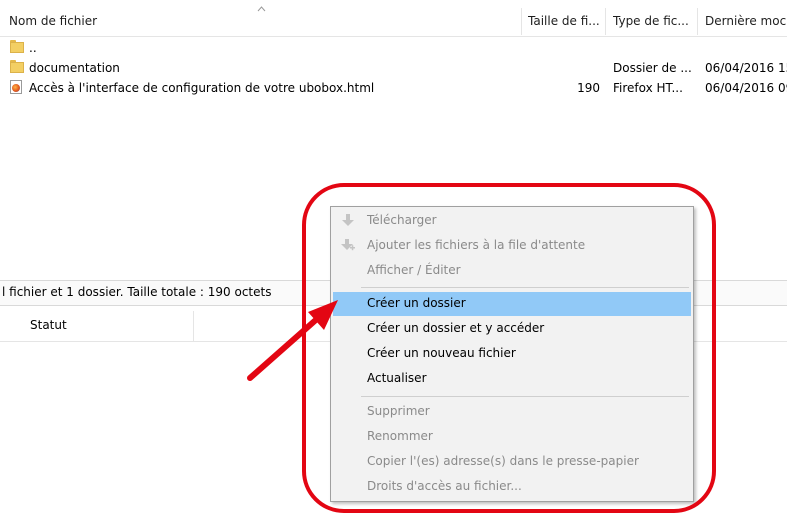  Describe the element at coordinates (292, 340) in the screenshot. I see `annotation-arrow-icon` at that location.